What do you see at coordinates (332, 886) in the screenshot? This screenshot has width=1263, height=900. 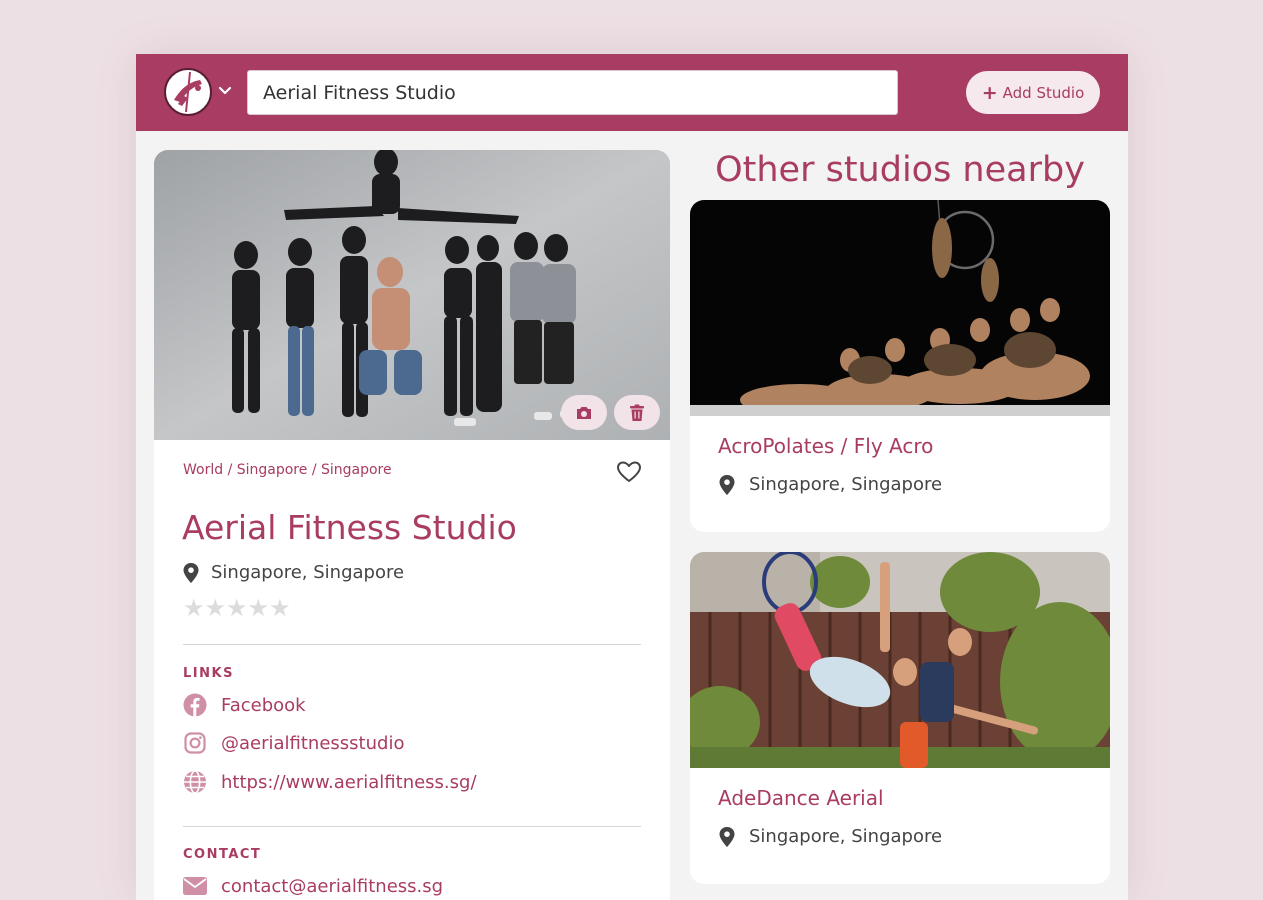 I see `email-link-text: contact@aerialfitness.sg` at bounding box center [332, 886].